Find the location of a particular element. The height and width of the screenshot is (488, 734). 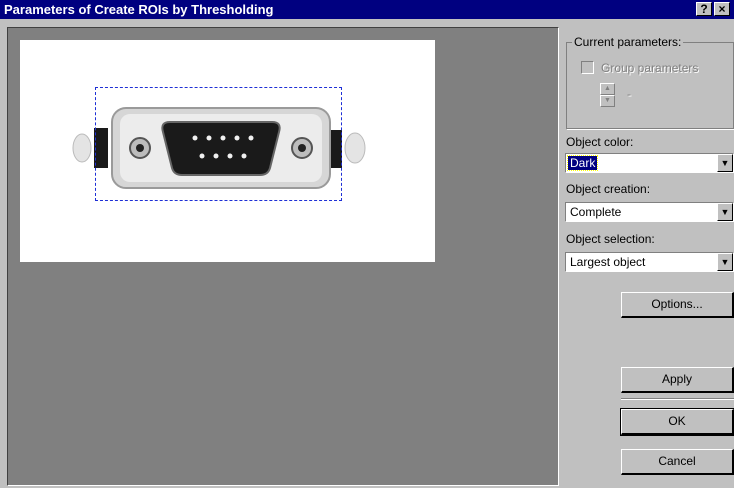

ok-button: OK is located at coordinates (677, 422).